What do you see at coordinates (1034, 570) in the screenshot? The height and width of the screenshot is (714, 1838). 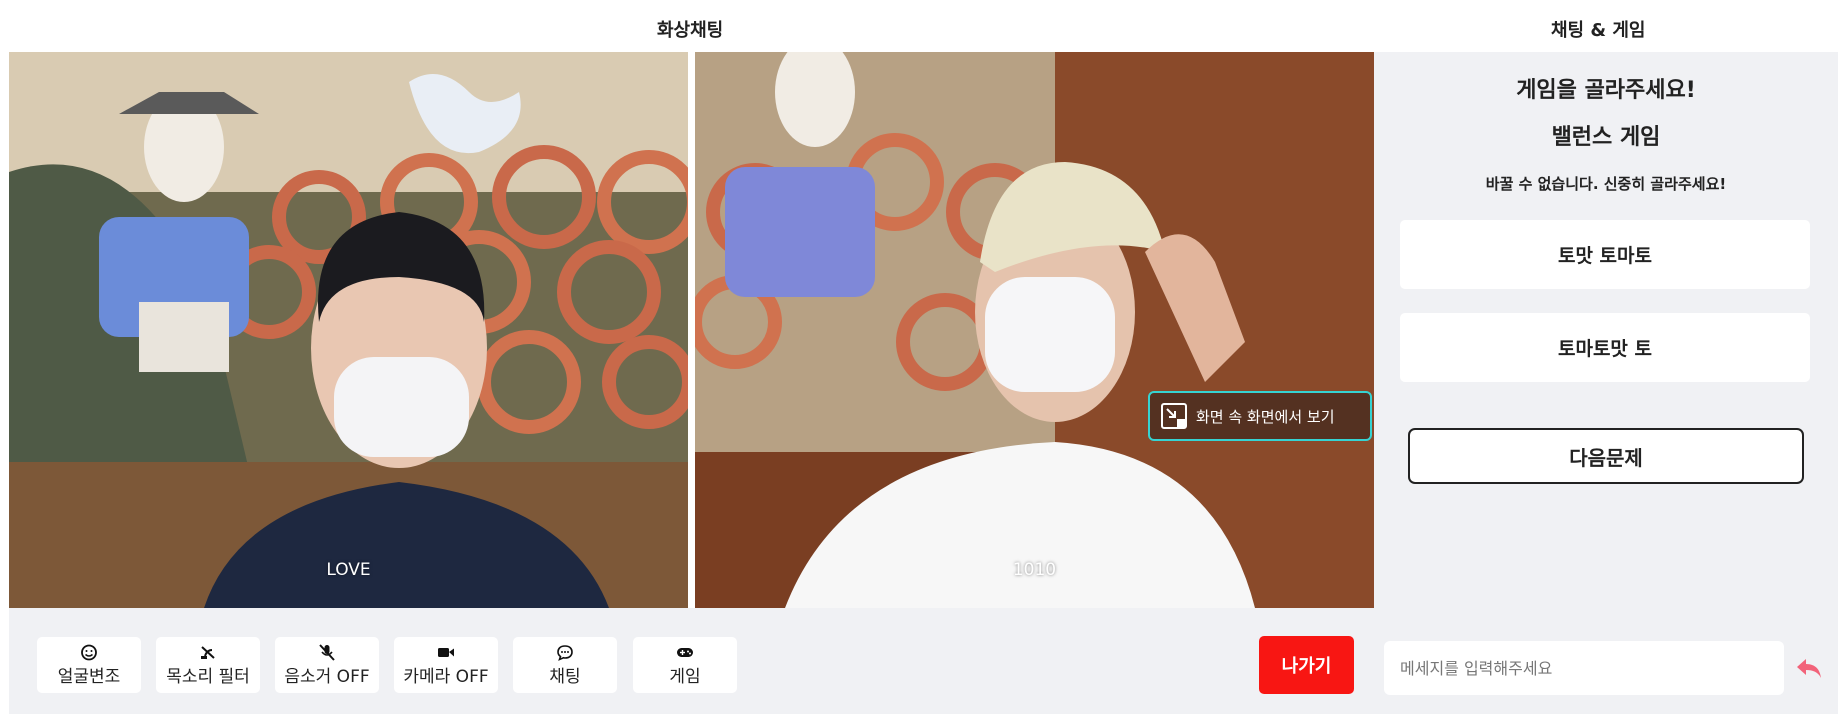 I see `video-username: 1010` at bounding box center [1034, 570].